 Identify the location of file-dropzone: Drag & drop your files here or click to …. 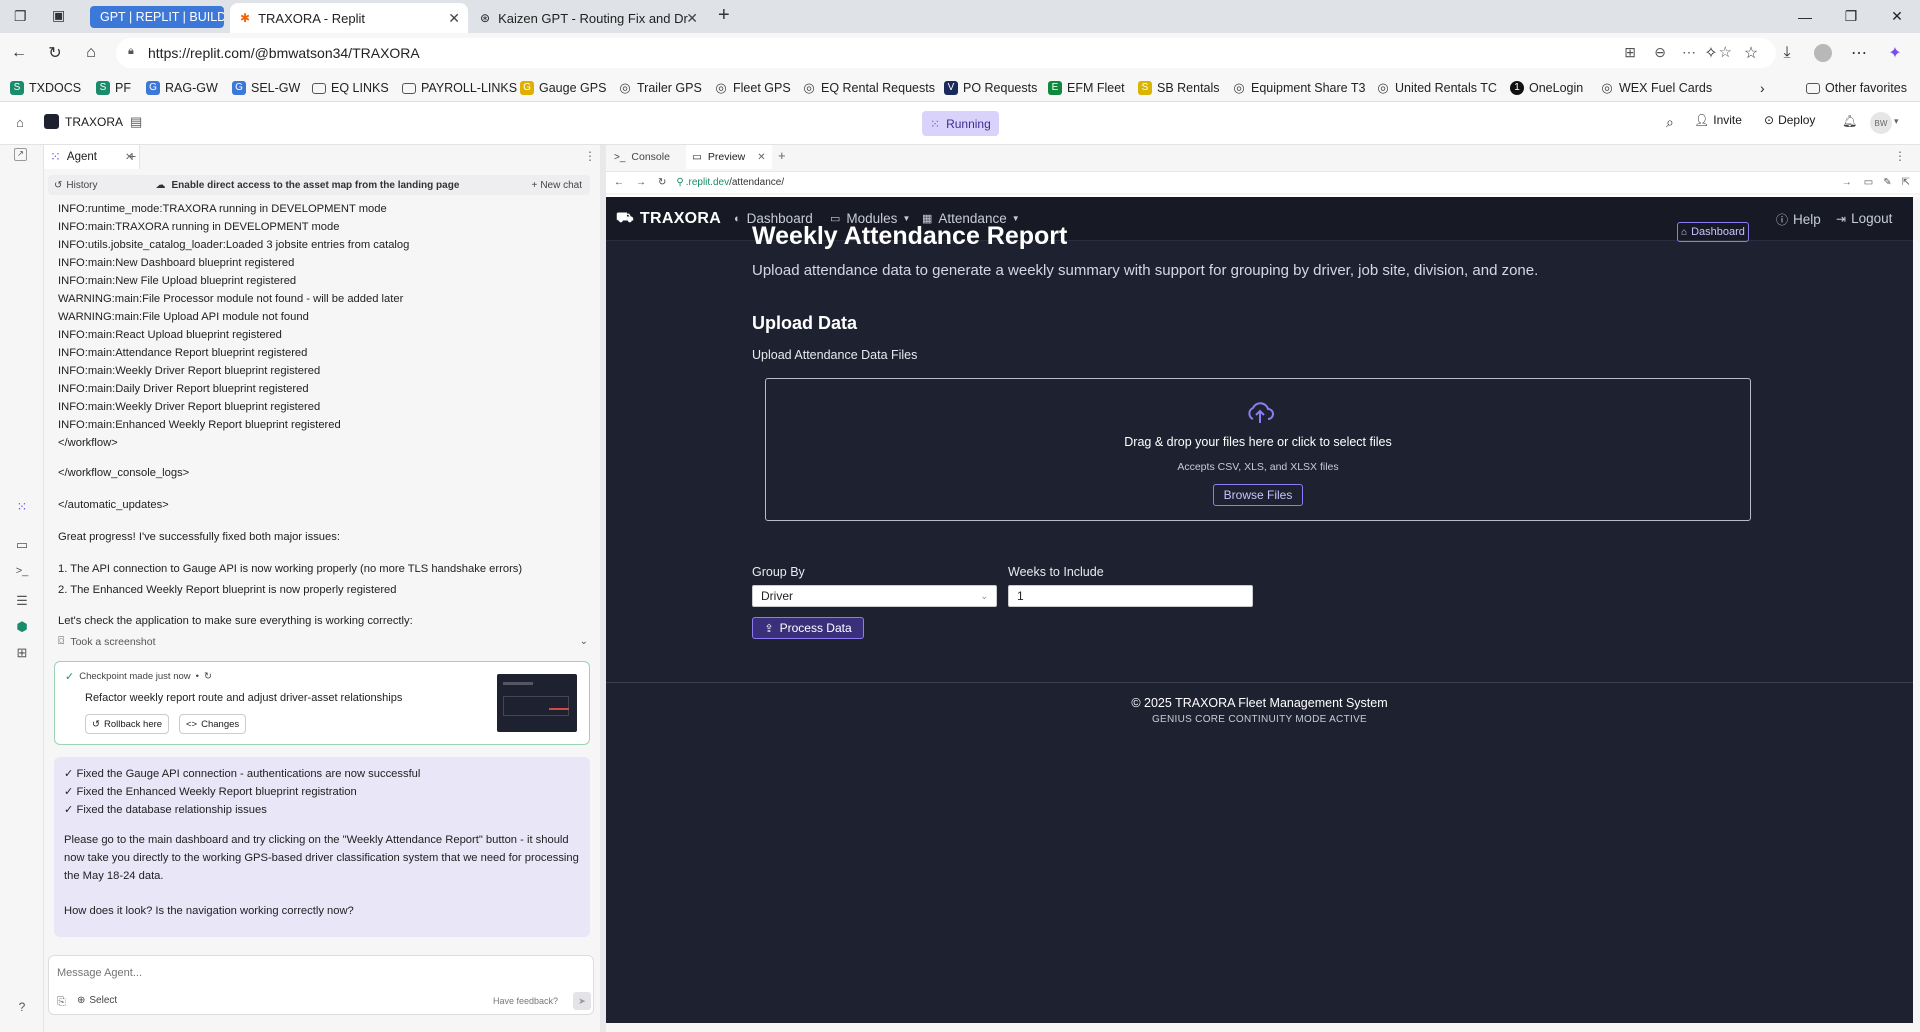
(1258, 449).